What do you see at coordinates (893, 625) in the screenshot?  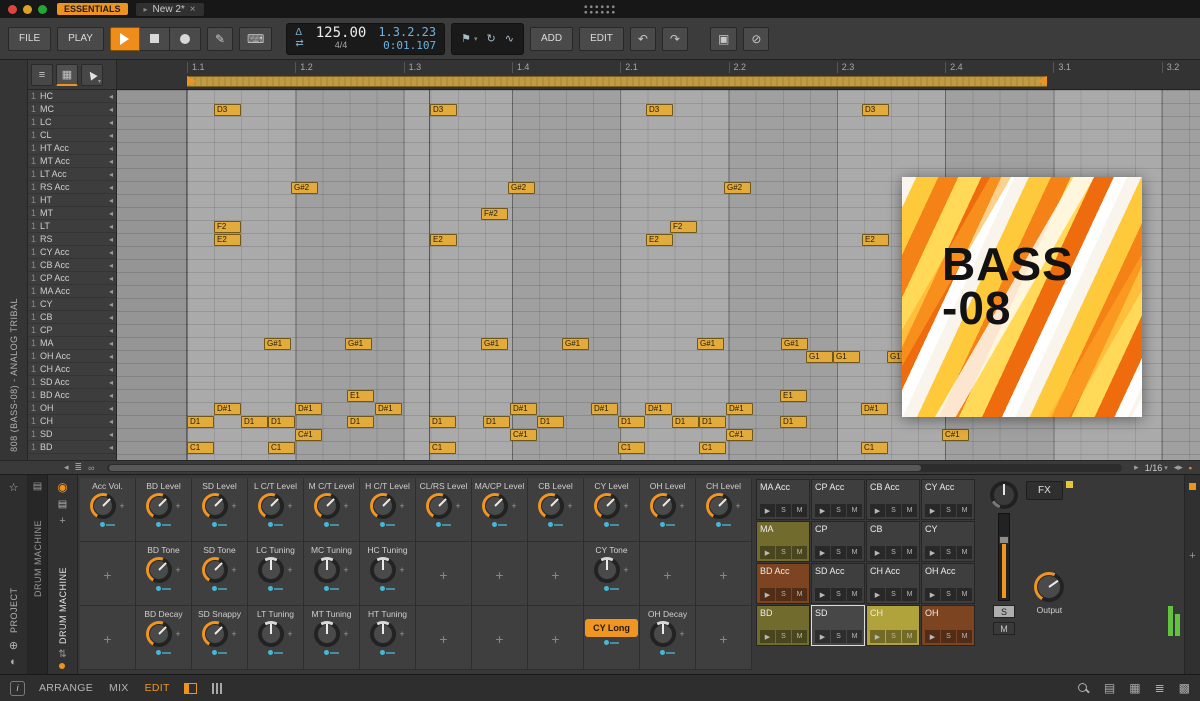 I see `drum-pad: CH ▶ S M` at bounding box center [893, 625].